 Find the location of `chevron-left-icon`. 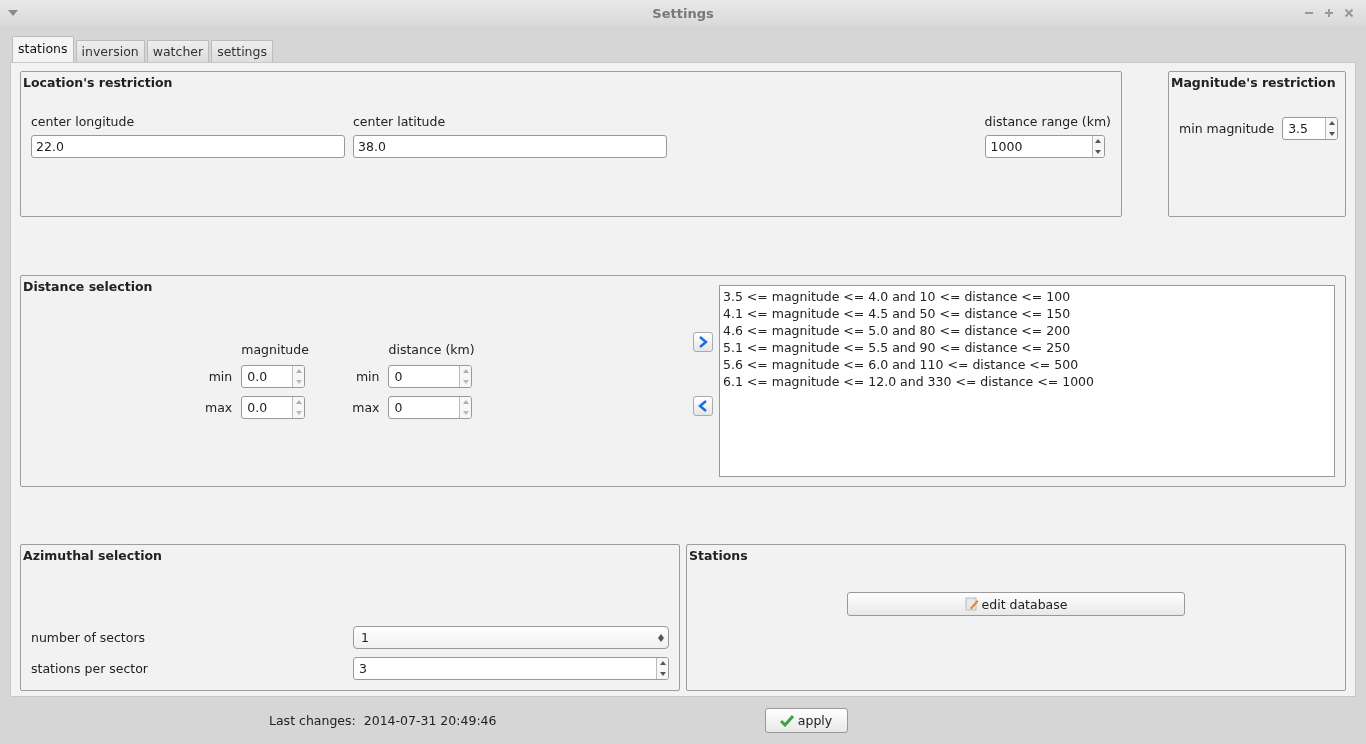

chevron-left-icon is located at coordinates (703, 406).